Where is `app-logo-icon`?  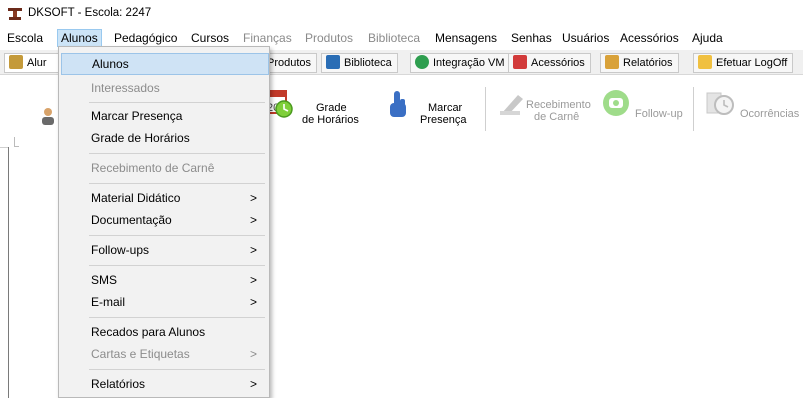
app-logo-icon is located at coordinates (15, 14).